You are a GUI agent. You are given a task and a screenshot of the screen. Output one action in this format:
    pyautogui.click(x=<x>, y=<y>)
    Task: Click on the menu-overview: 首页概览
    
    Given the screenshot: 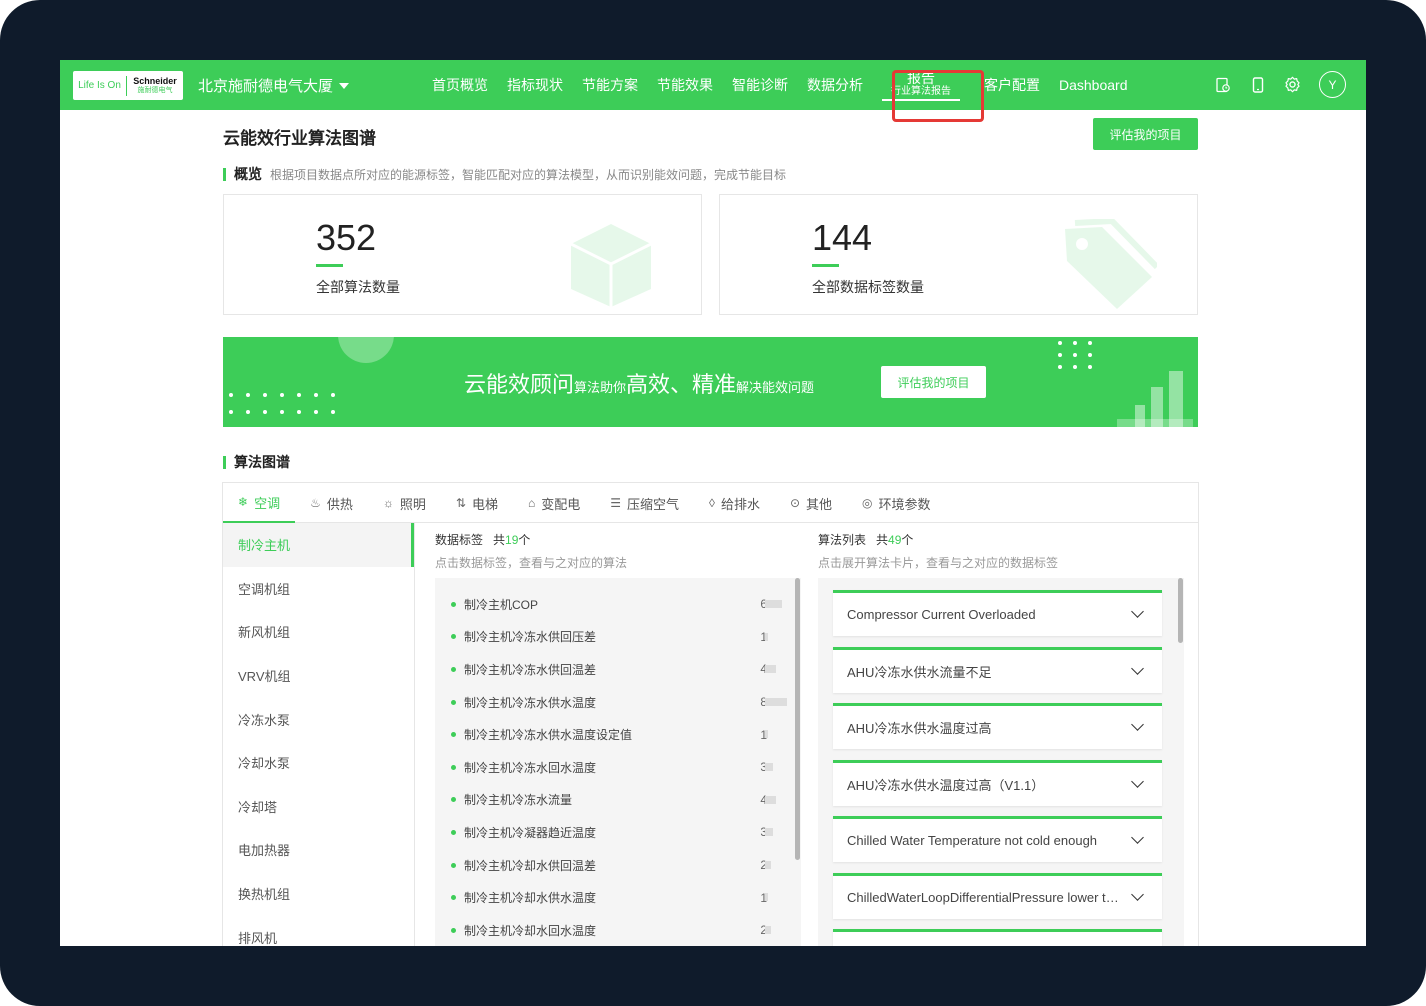 What is the action you would take?
    pyautogui.click(x=460, y=85)
    